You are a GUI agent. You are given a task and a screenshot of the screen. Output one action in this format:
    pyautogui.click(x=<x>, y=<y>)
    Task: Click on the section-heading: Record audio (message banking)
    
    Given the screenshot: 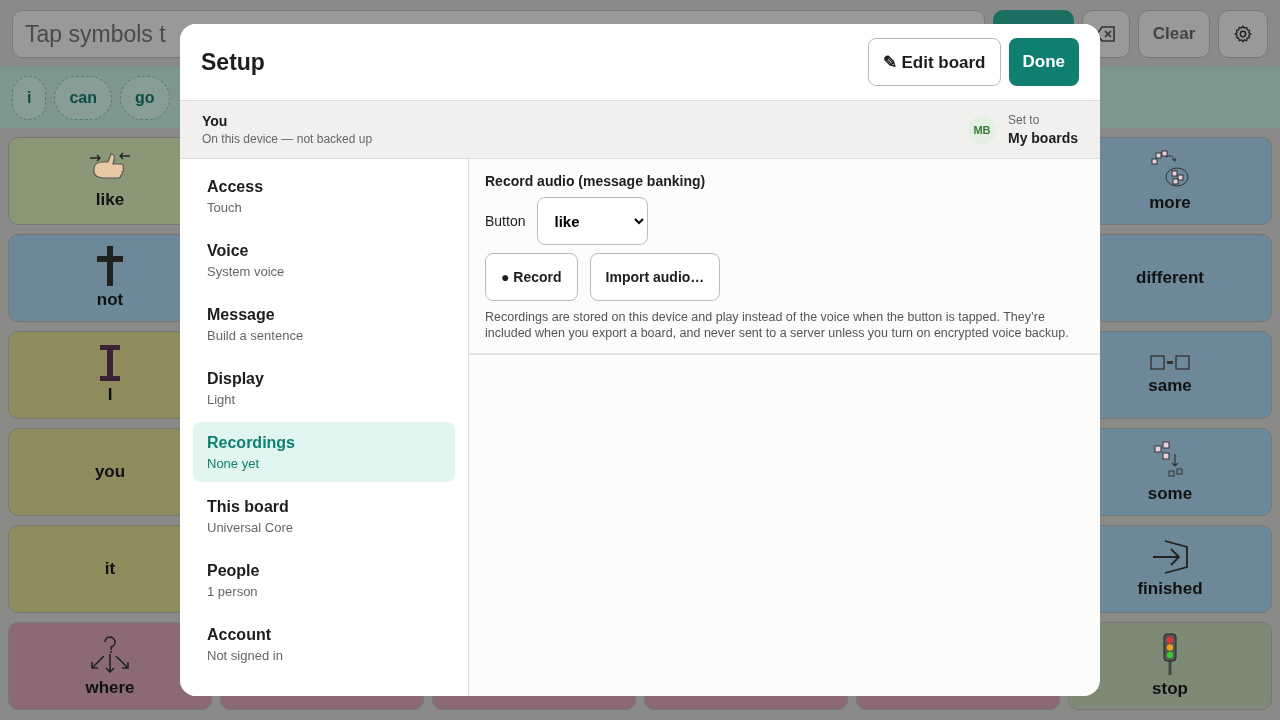 What is the action you would take?
    pyautogui.click(x=596, y=181)
    